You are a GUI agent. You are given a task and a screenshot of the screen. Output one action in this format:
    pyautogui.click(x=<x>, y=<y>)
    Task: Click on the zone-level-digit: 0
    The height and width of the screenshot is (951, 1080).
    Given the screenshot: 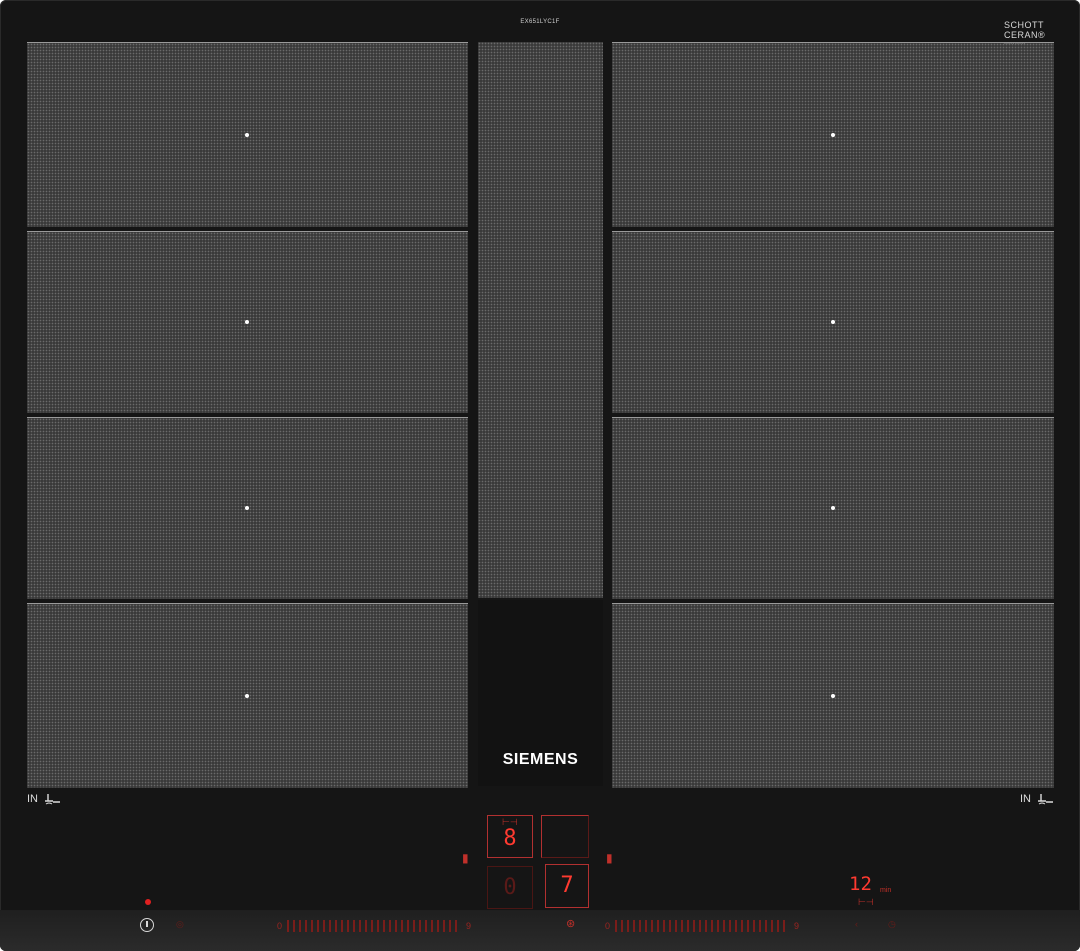 What is the action you would take?
    pyautogui.click(x=510, y=887)
    